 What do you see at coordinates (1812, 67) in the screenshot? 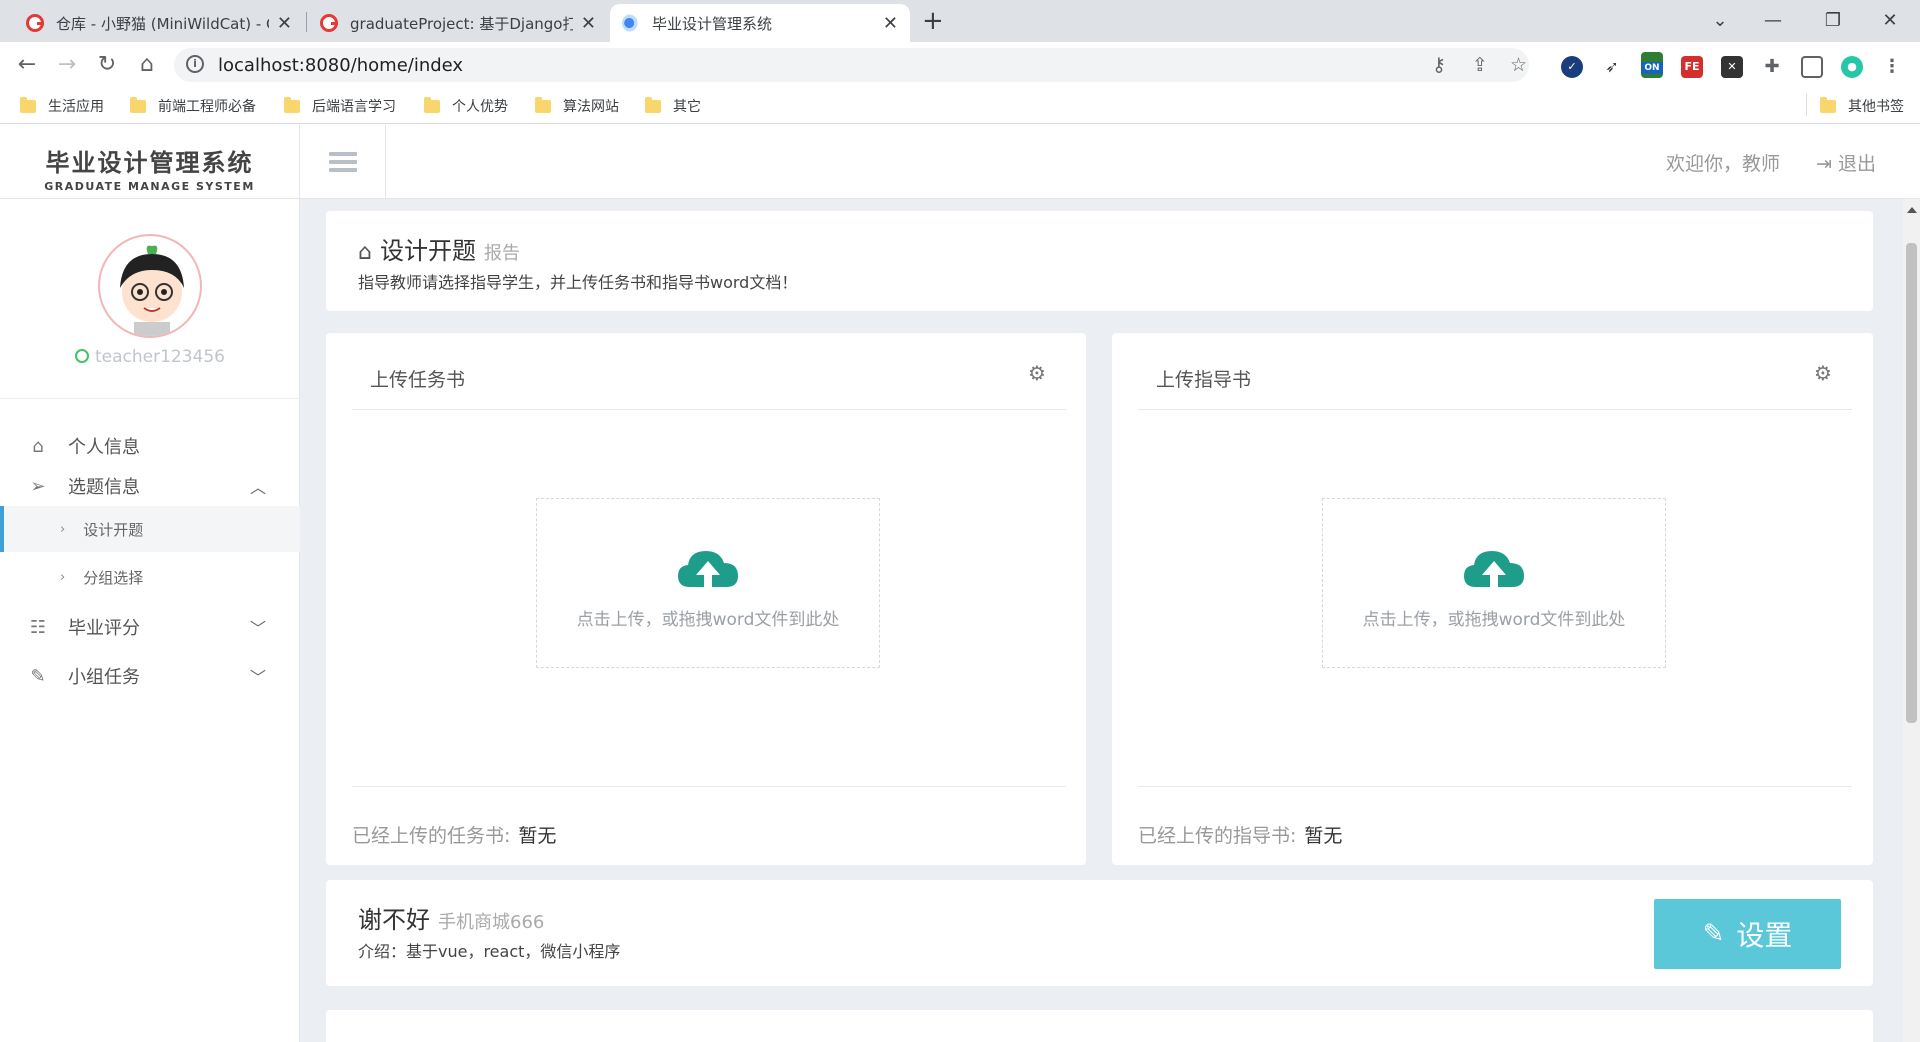
I see `sidepanel-icon` at bounding box center [1812, 67].